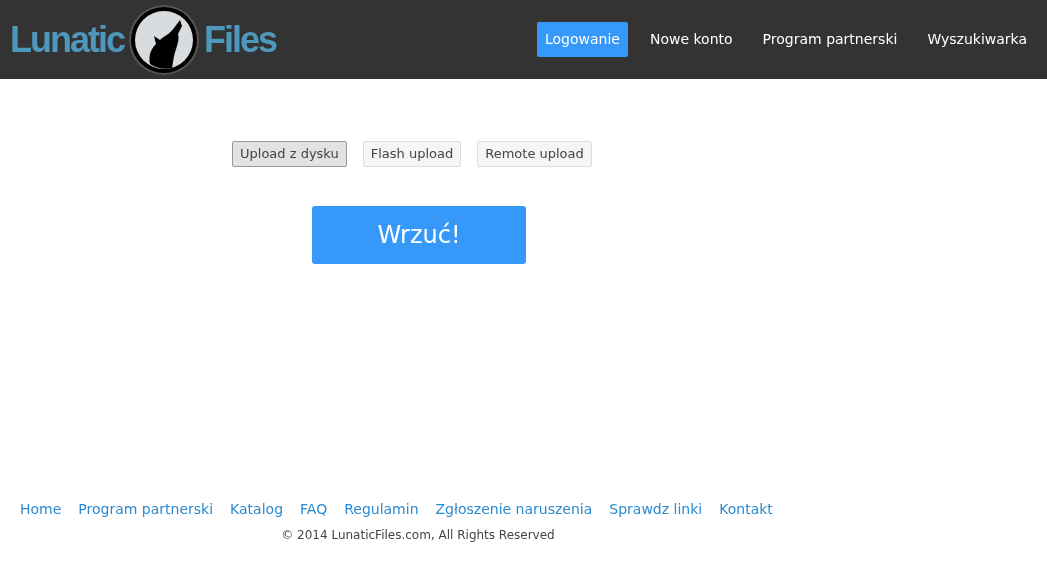  Describe the element at coordinates (977, 39) in the screenshot. I see `nav-link: Wyszukiwarka` at that location.